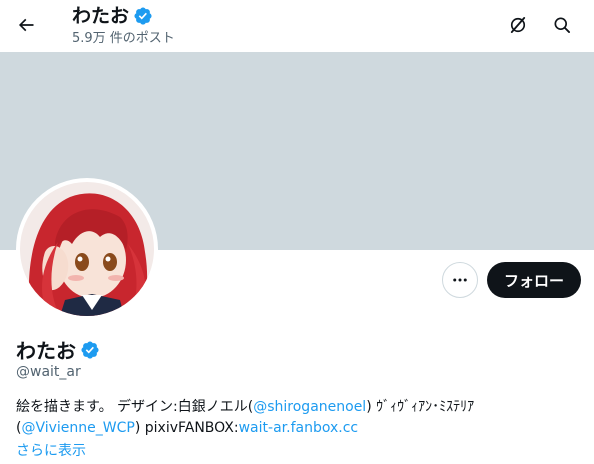  Describe the element at coordinates (77, 428) in the screenshot. I see `bio-mention-link: @Vivienne_WCP` at that location.